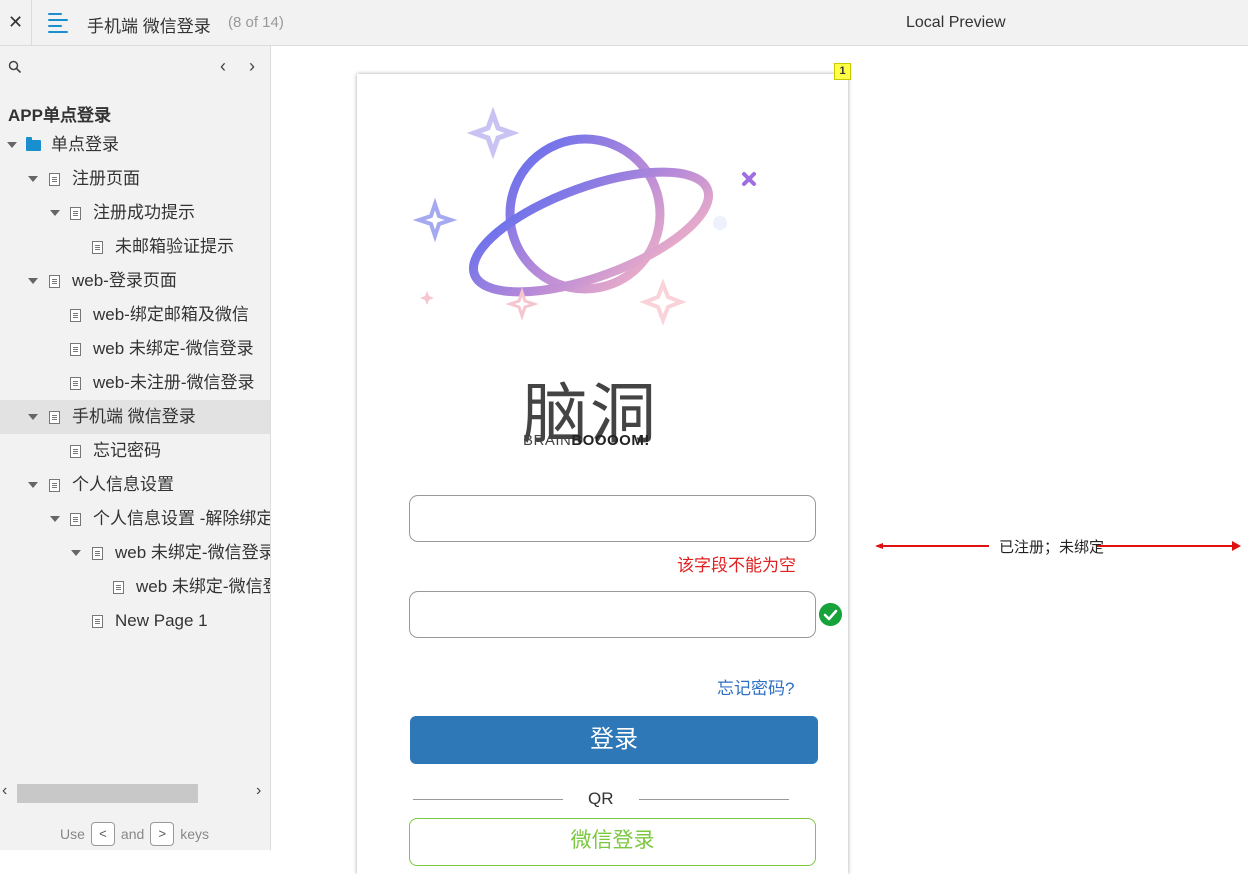 This screenshot has width=1248, height=874. I want to click on forgot-password-link: 忘记密码?, so click(755, 686).